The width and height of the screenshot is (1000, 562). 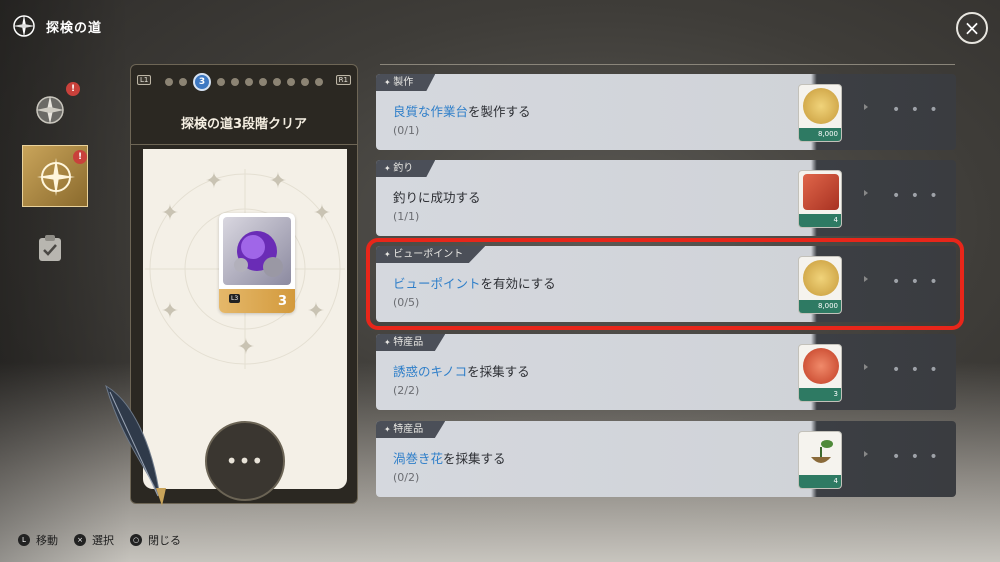 I want to click on compass-icon, so click(x=24, y=26).